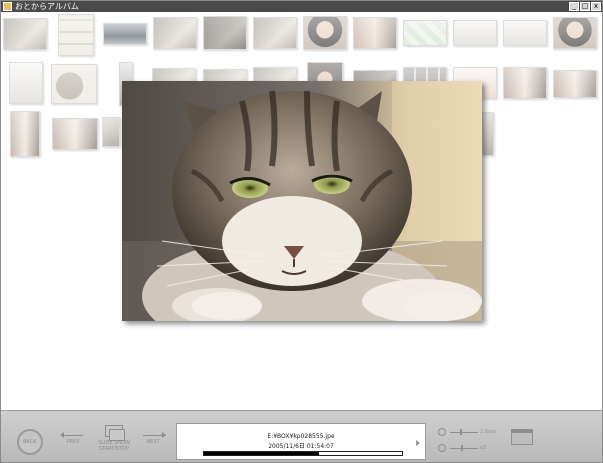  I want to click on zoom-thumb, so click(462, 448).